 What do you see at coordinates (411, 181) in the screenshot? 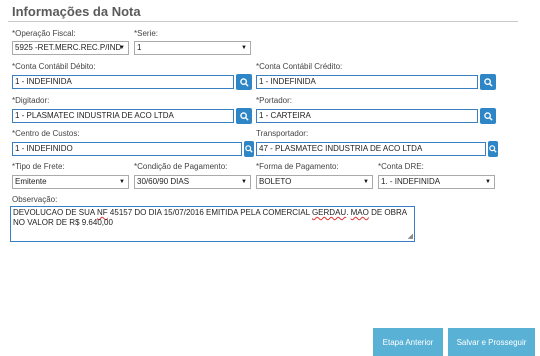
I see `conta-dre-value: 1. - INDEFINIDA` at bounding box center [411, 181].